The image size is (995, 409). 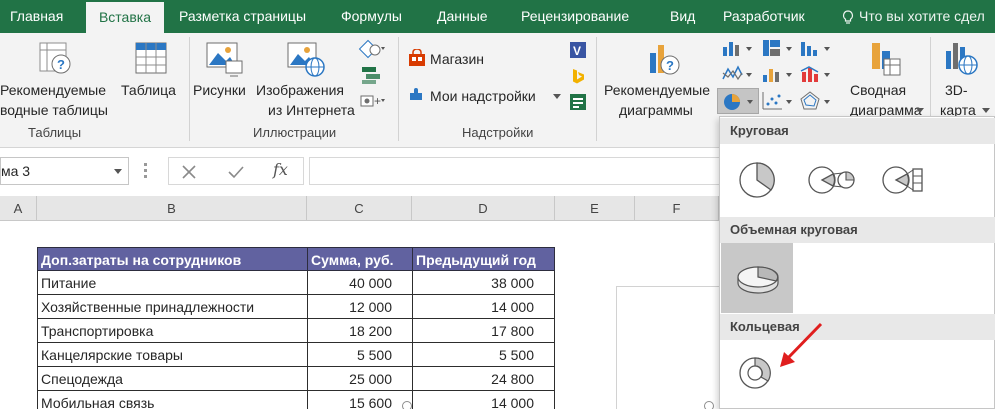 I want to click on shapes-icon, so click(x=372, y=49).